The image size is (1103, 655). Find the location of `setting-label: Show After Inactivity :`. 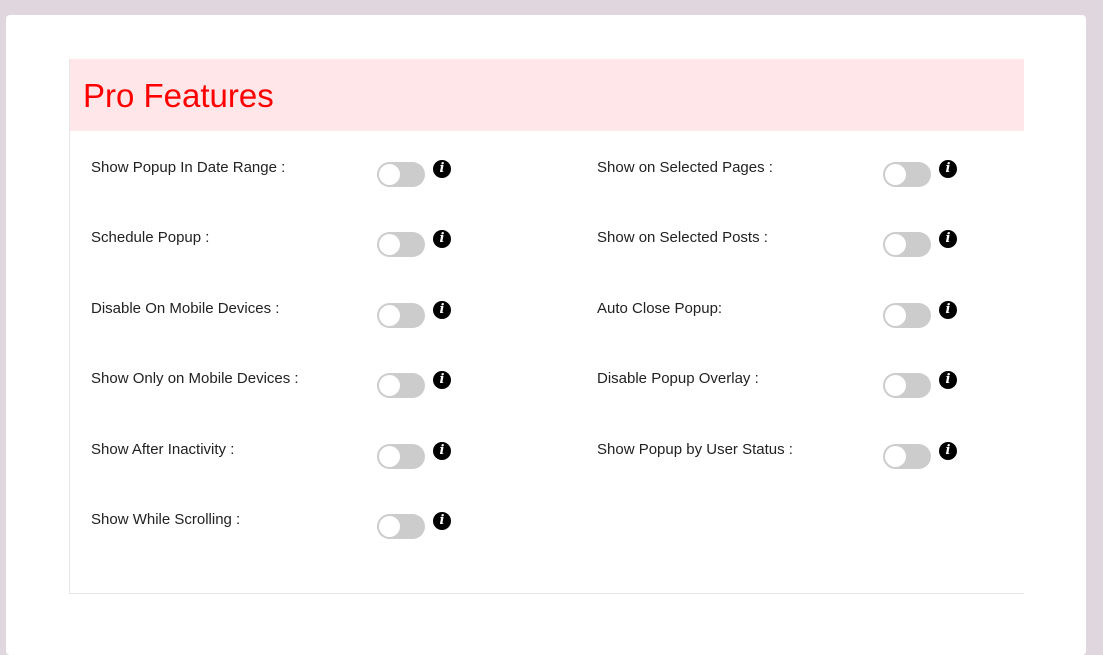

setting-label: Show After Inactivity : is located at coordinates (163, 449).